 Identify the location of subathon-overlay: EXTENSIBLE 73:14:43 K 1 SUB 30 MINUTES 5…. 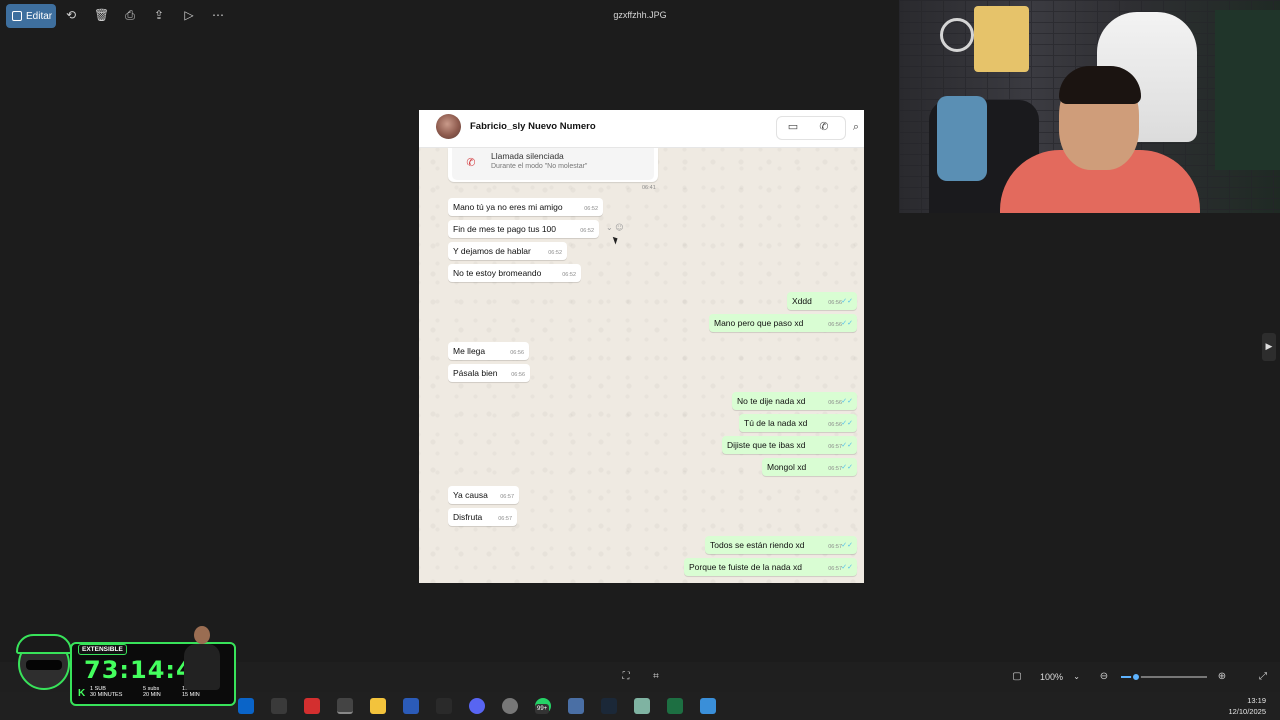
(124, 666).